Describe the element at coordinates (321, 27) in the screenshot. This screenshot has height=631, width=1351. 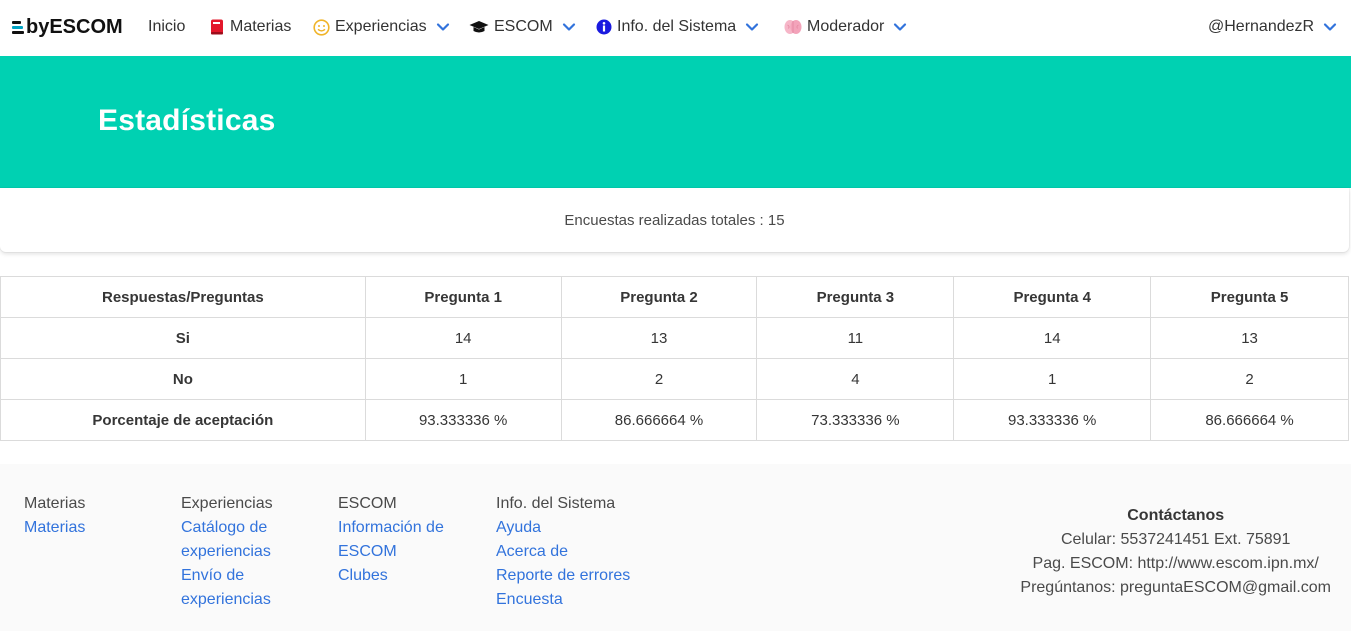
I see `smile-icon` at that location.